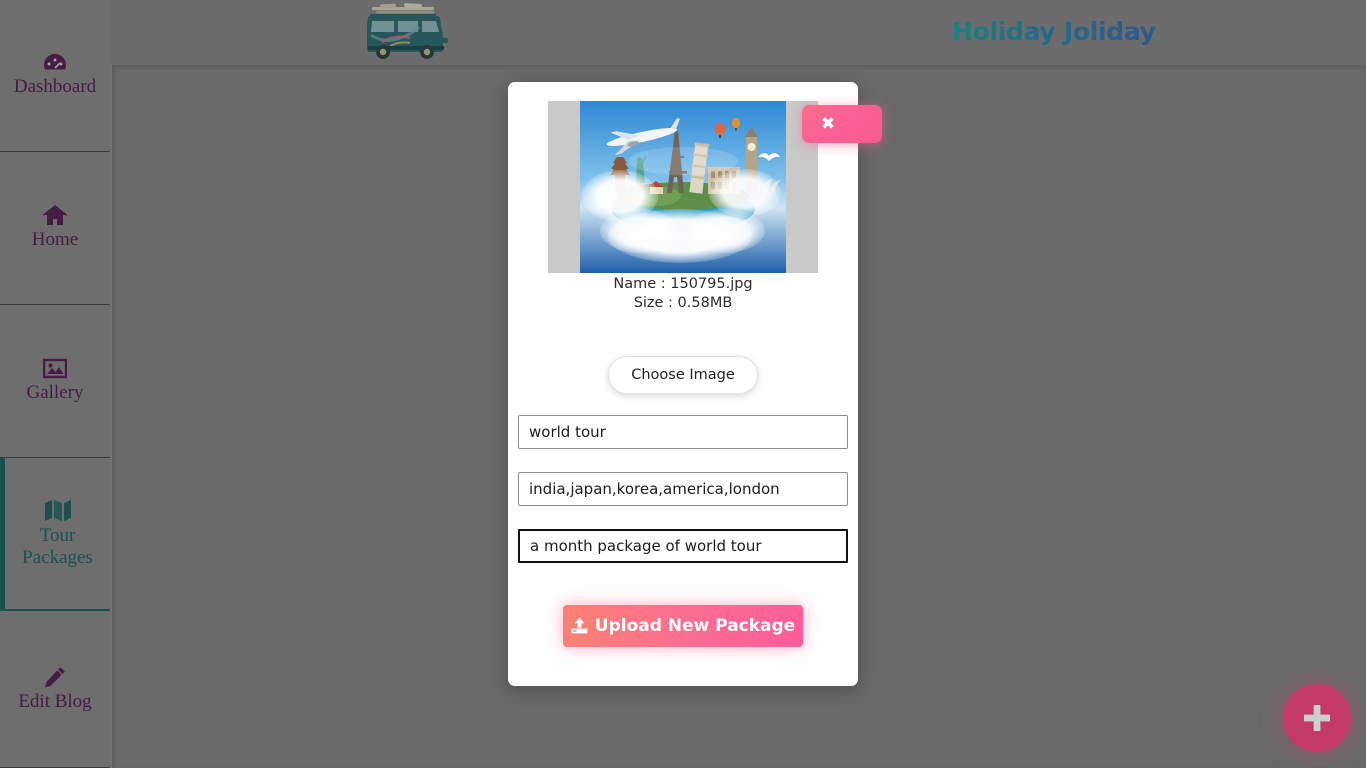  I want to click on package-description-input, so click(683, 546).